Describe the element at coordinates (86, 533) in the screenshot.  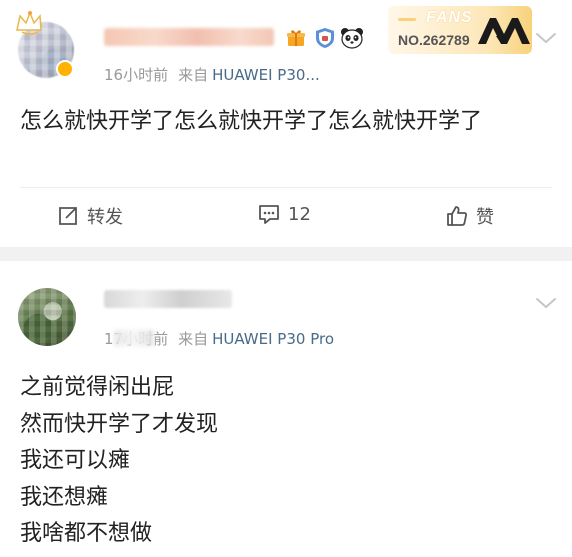
I see `post-text-line: 我啥都不想做` at that location.